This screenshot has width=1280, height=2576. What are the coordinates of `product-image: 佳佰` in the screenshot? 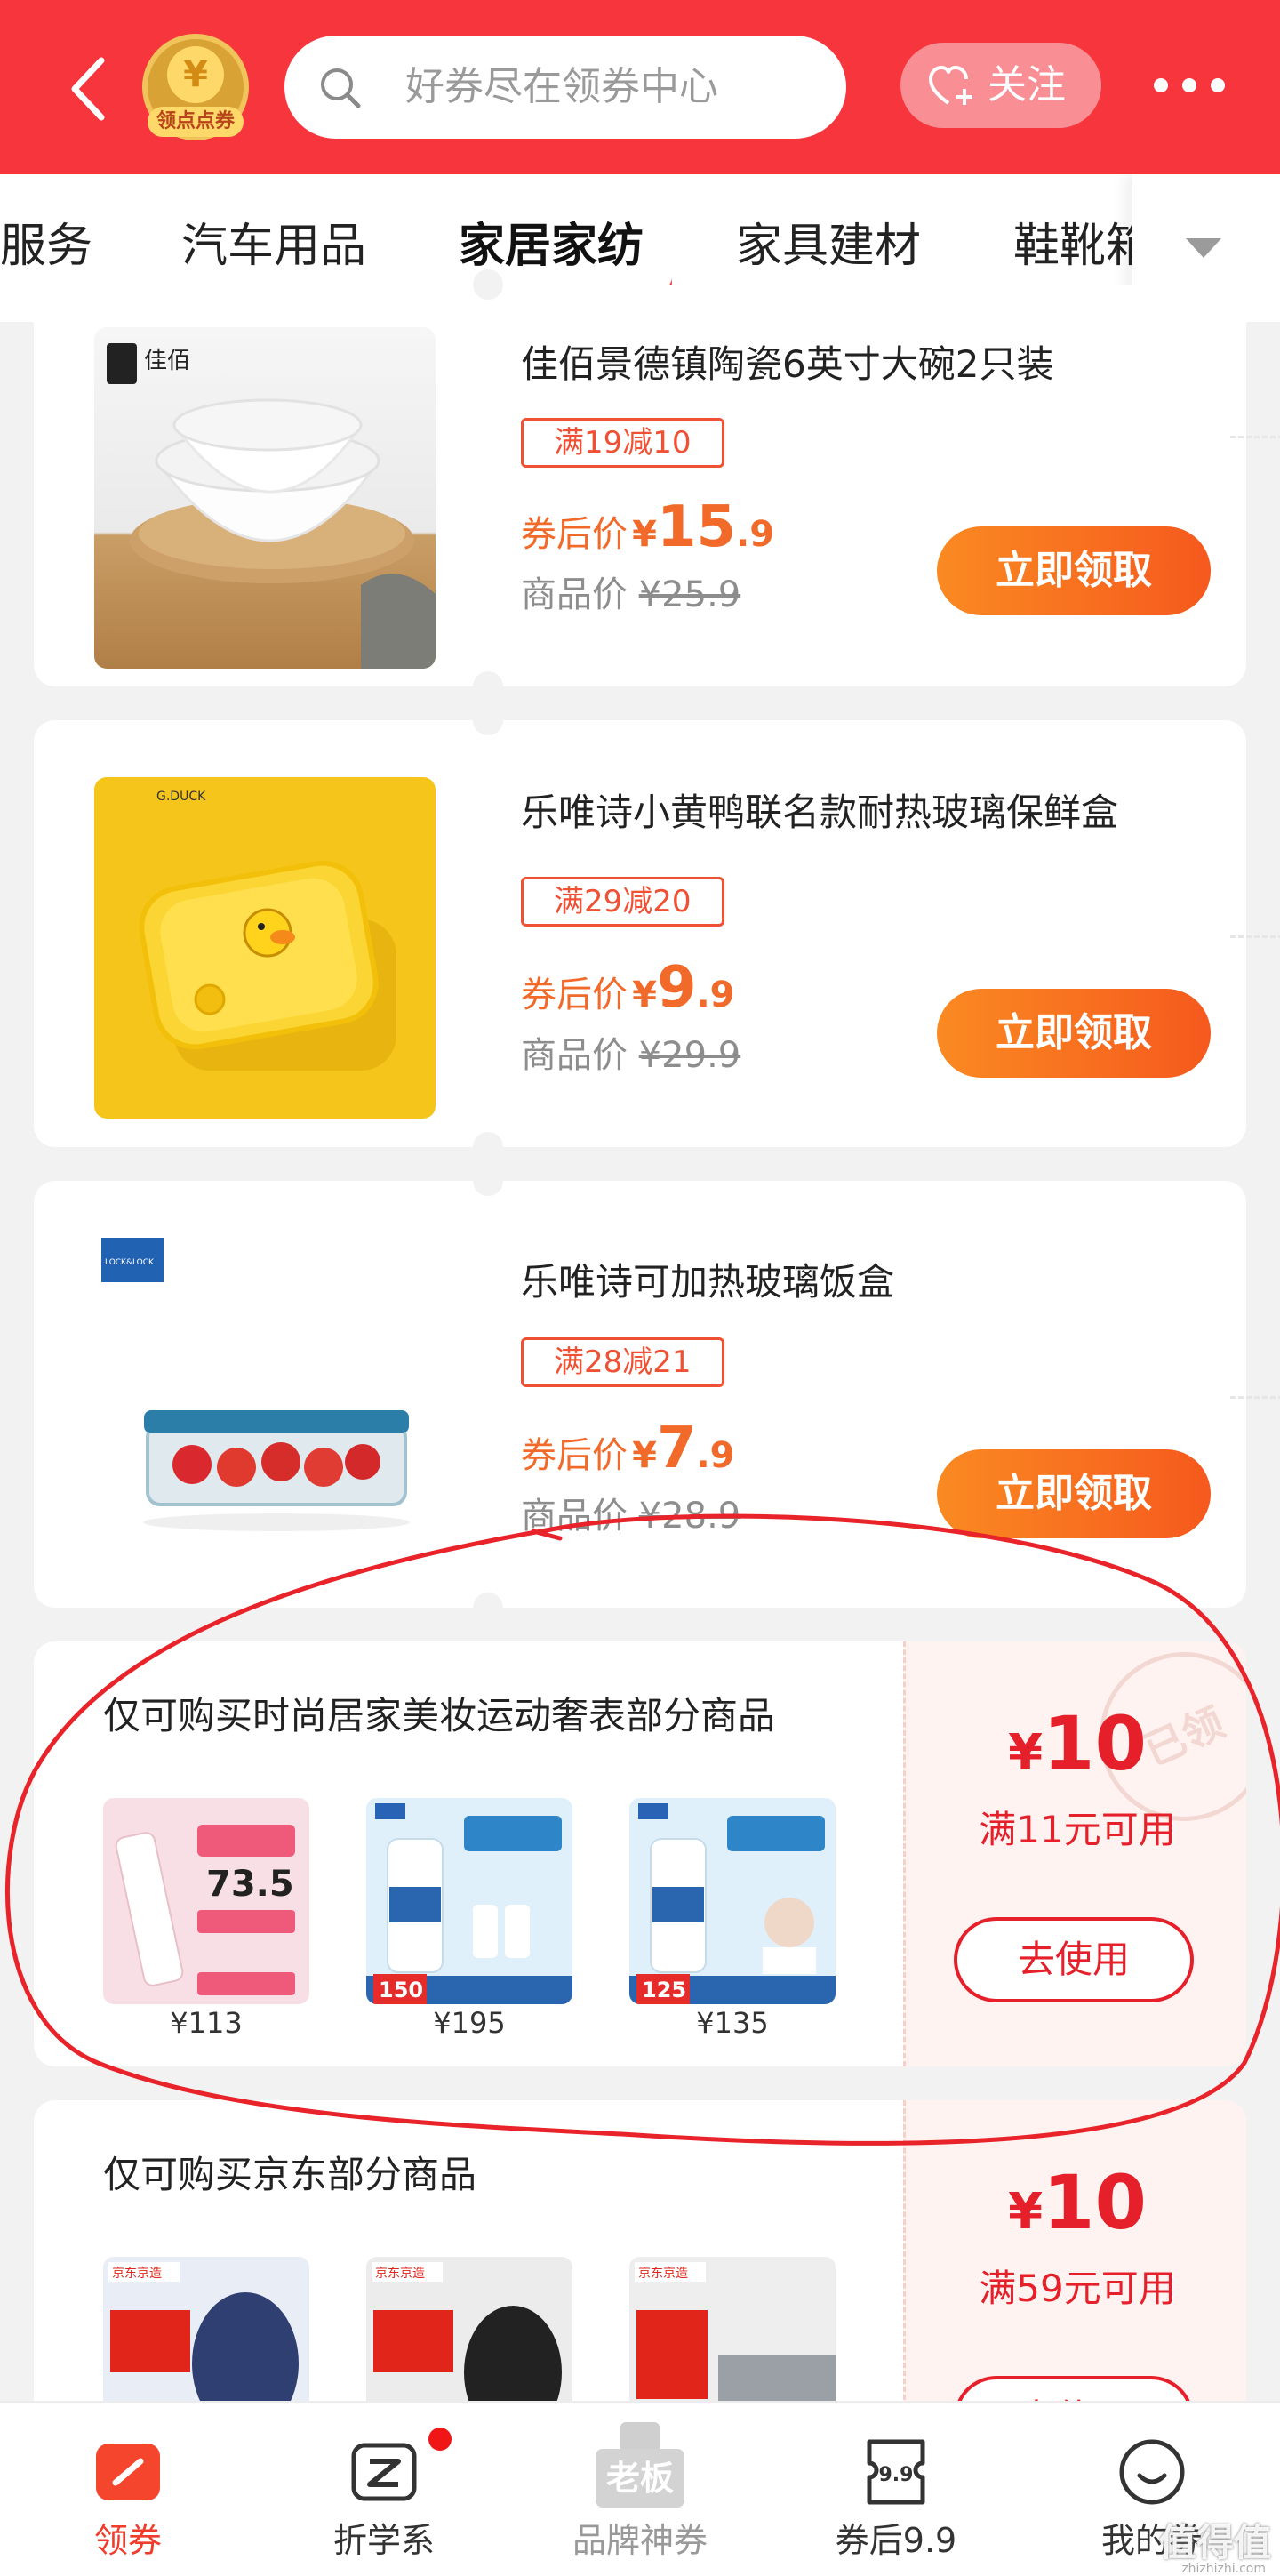 It's located at (265, 498).